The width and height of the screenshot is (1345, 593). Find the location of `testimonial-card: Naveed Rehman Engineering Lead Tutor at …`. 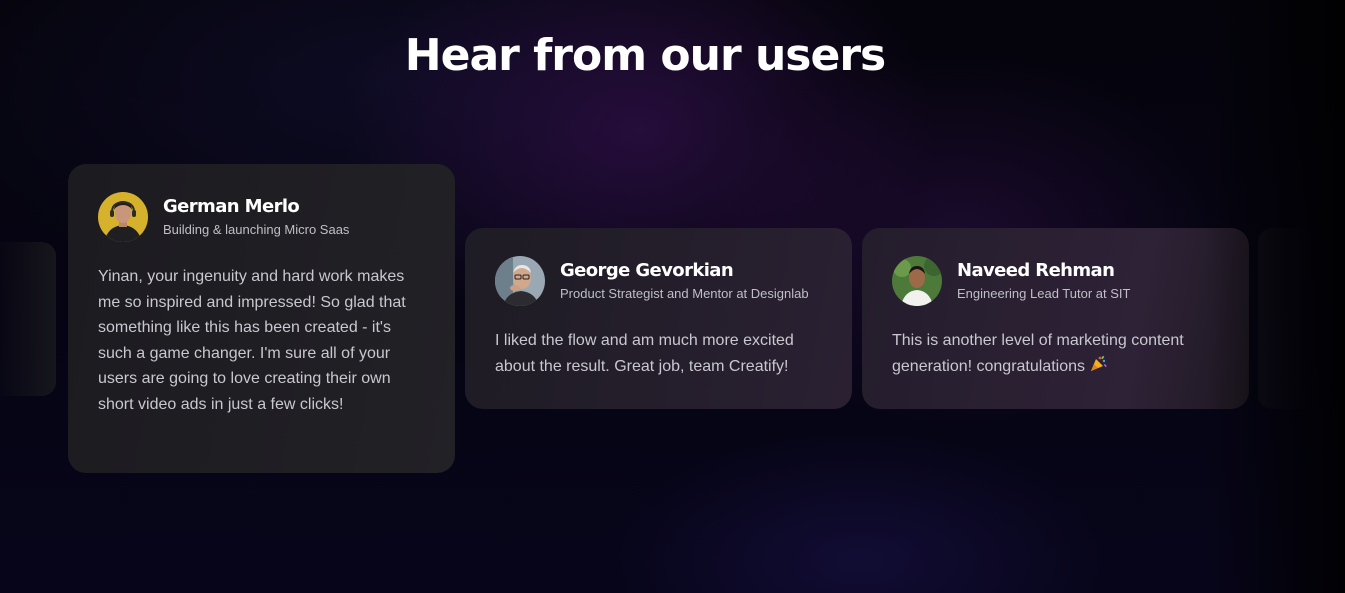

testimonial-card: Naveed Rehman Engineering Lead Tutor at … is located at coordinates (1055, 318).